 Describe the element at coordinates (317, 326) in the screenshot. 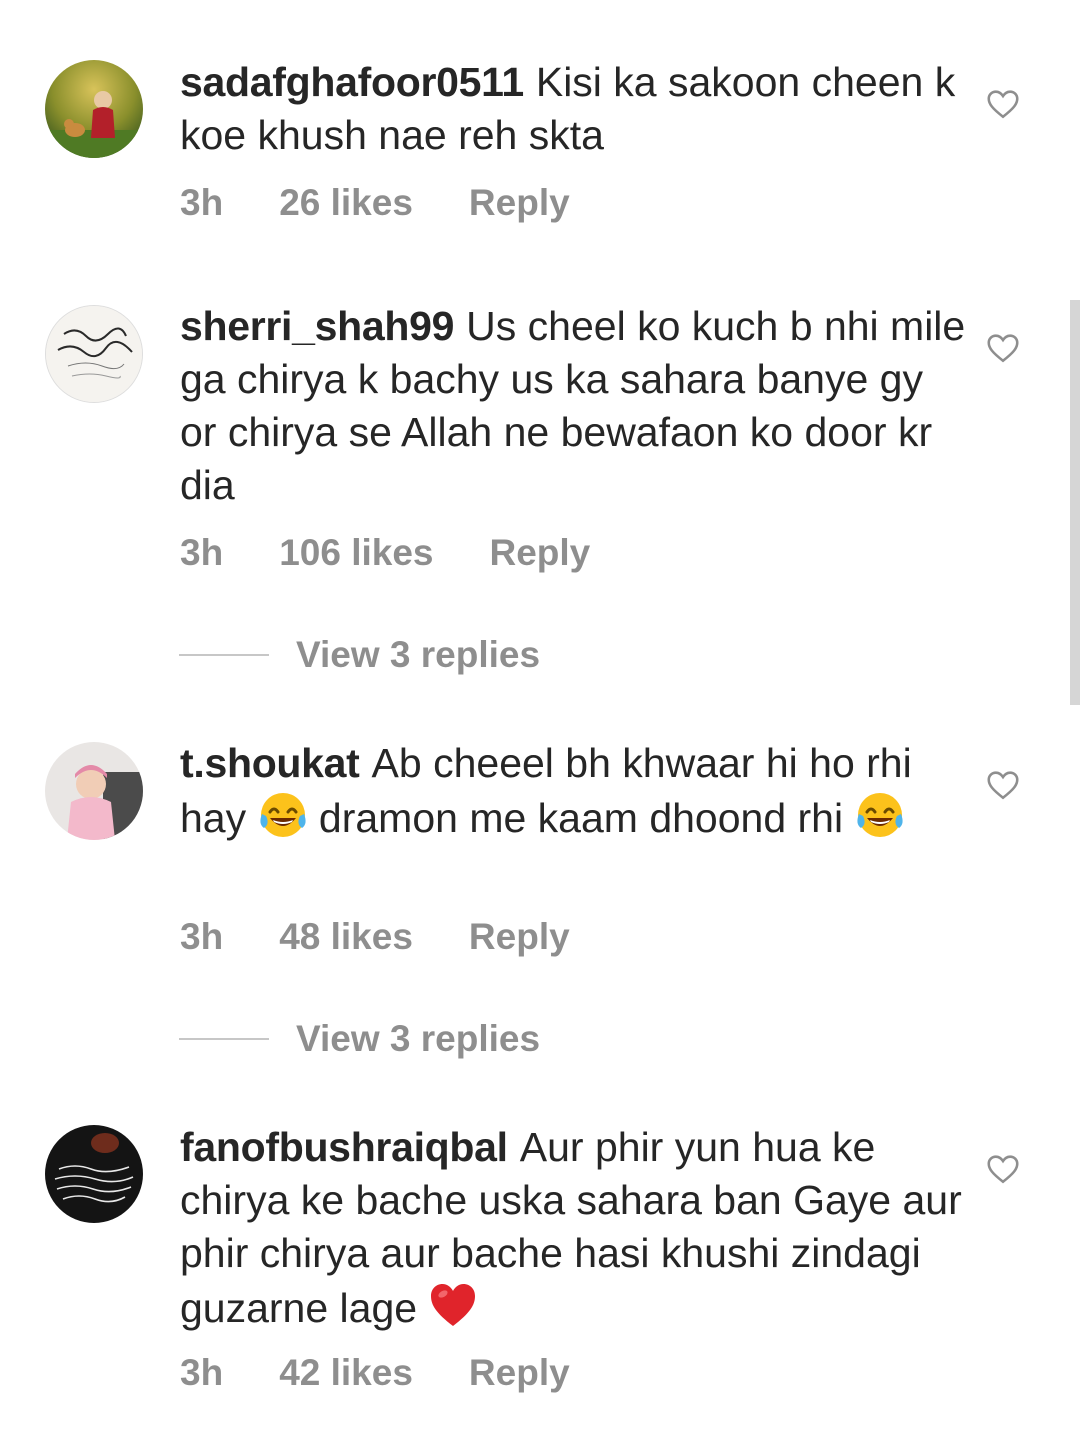

I see `comment-username: sherri_shah99` at that location.